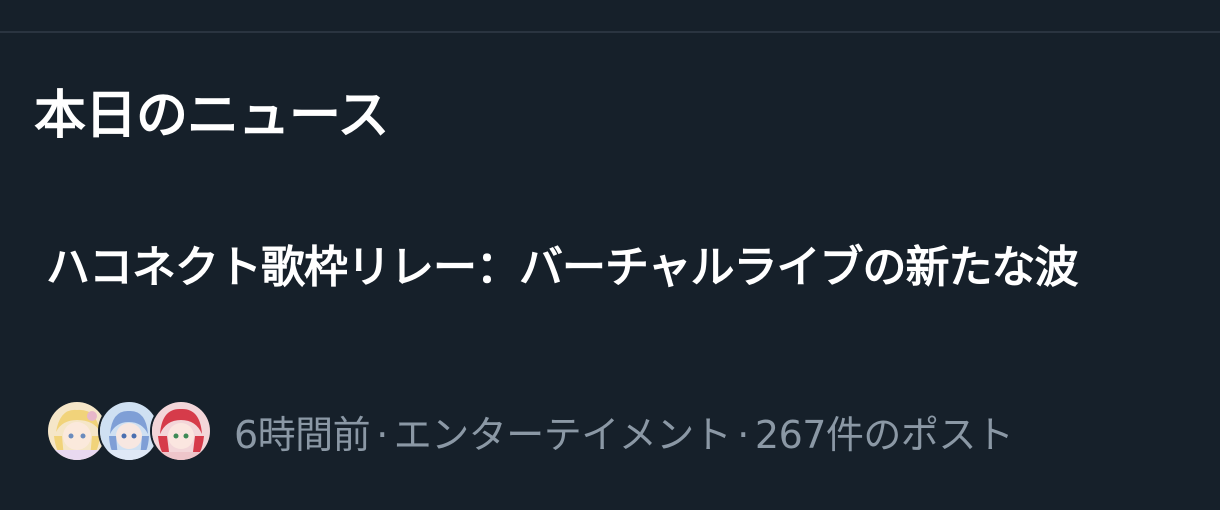 The width and height of the screenshot is (1220, 510). What do you see at coordinates (562, 434) in the screenshot?
I see `news-category: エンターテイメント` at bounding box center [562, 434].